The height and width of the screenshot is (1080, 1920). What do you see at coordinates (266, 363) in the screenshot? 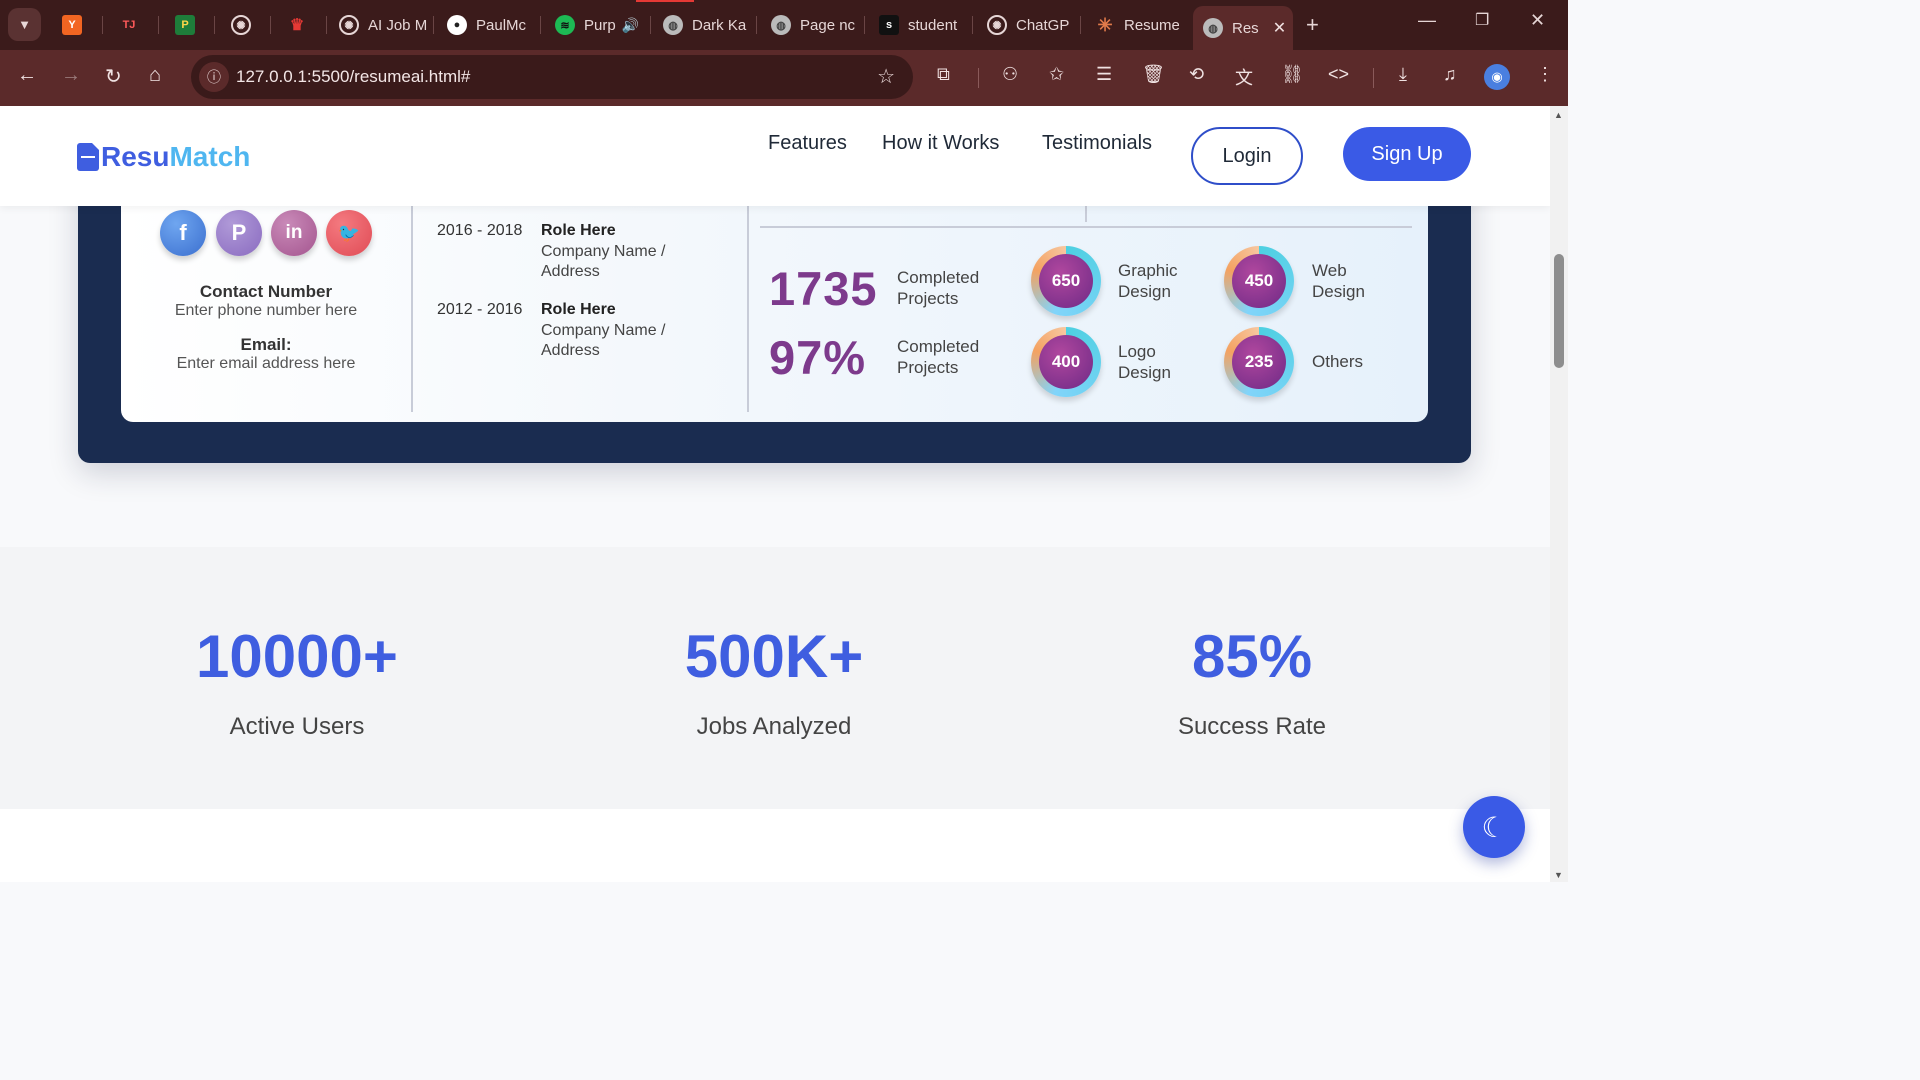
I see `email-value: Enter email address here` at bounding box center [266, 363].